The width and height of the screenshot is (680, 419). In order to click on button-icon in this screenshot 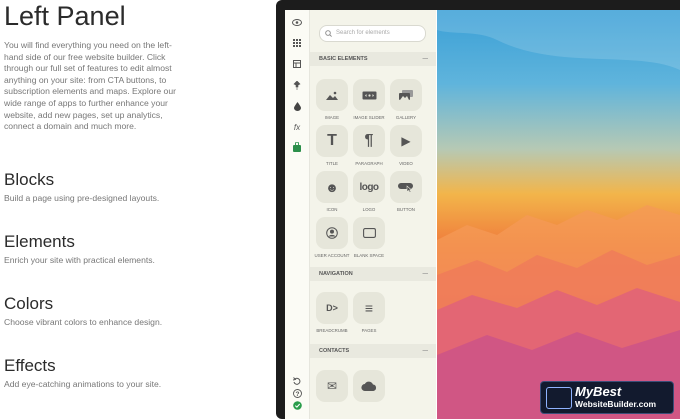, I will do `click(405, 187)`.